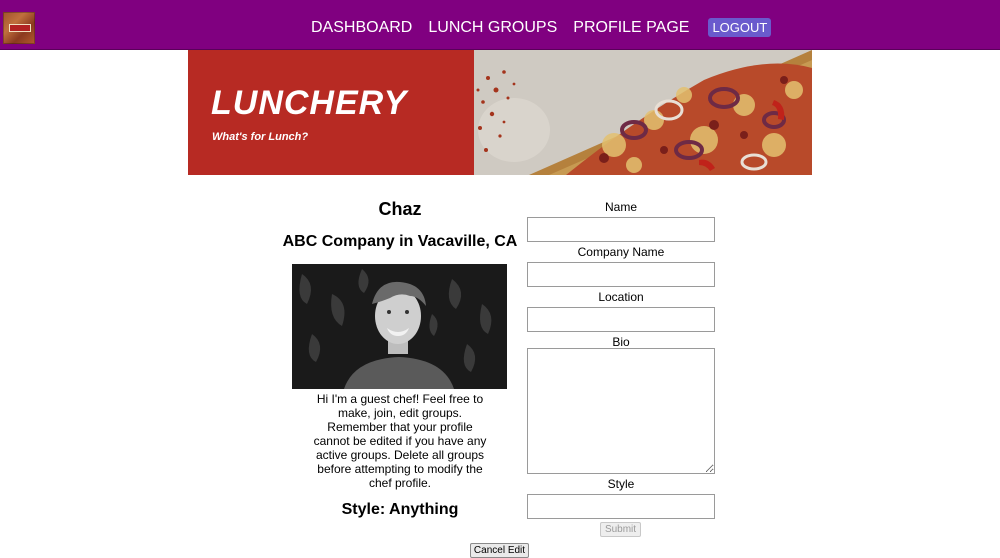  Describe the element at coordinates (400, 209) in the screenshot. I see `profile-name: Chaz` at that location.